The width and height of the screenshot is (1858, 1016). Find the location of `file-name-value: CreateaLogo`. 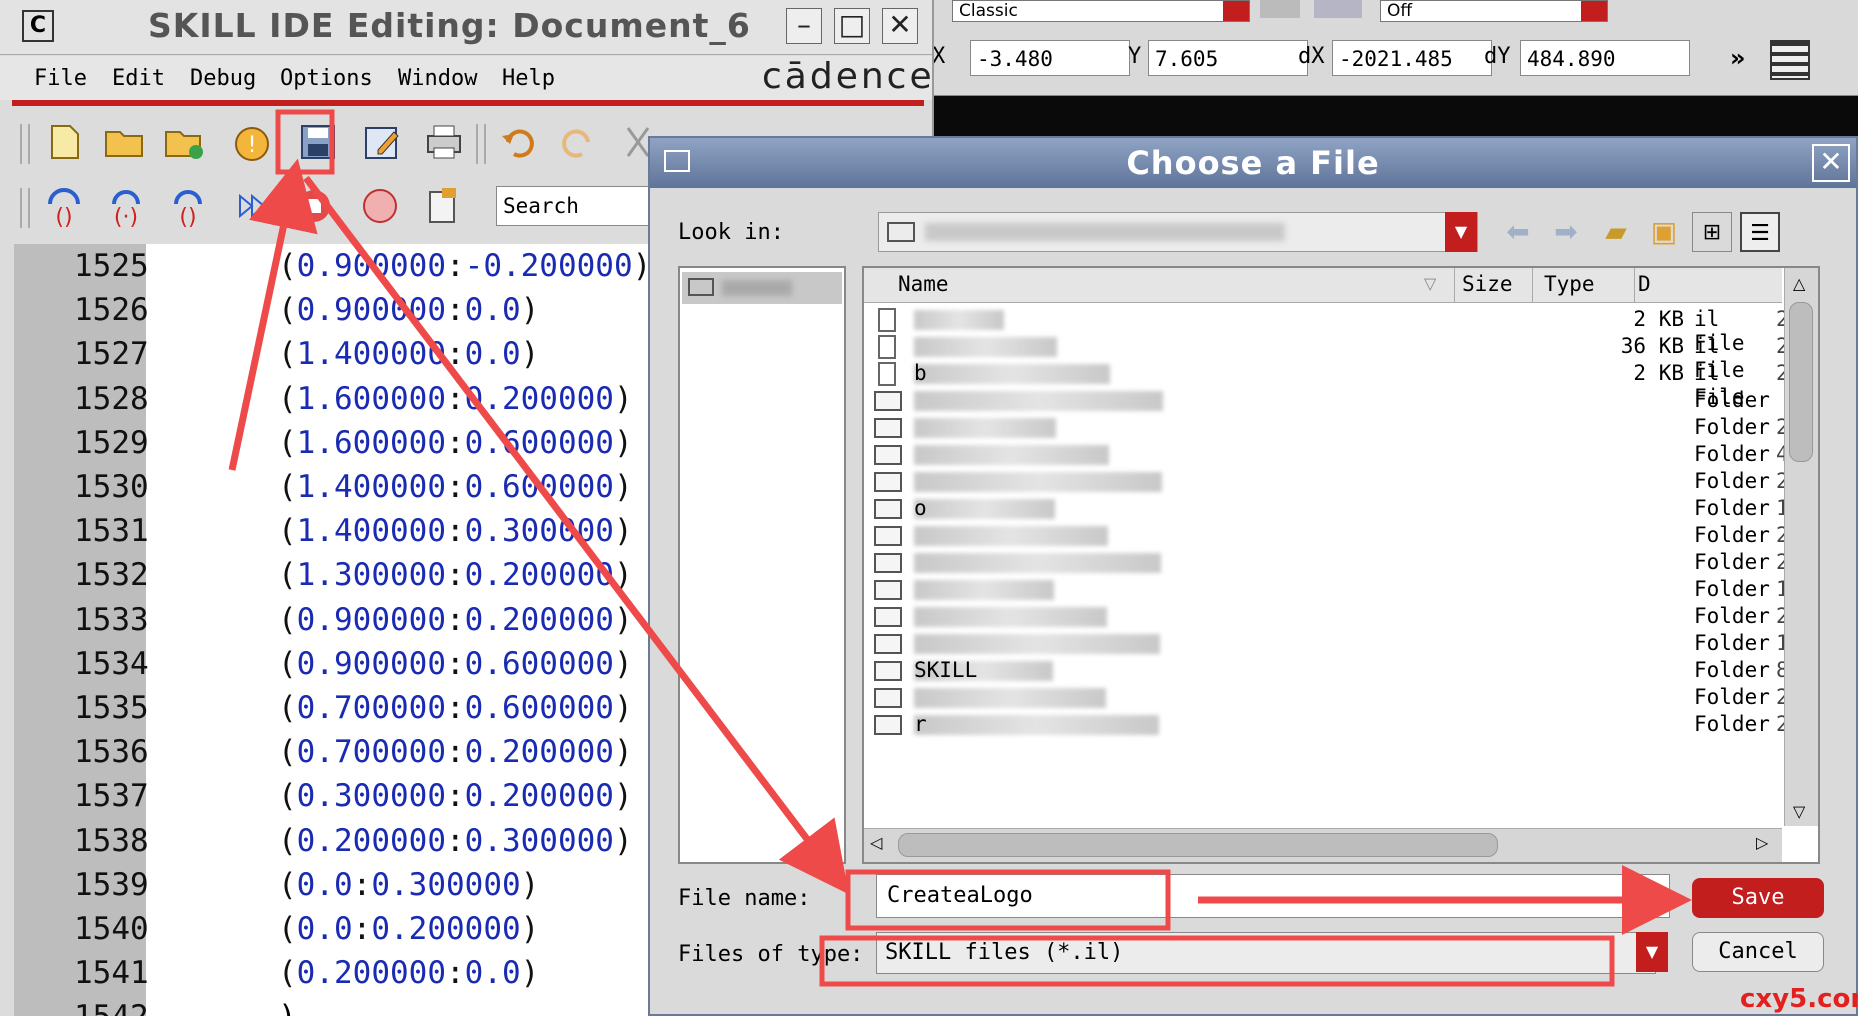

file-name-value: CreateaLogo is located at coordinates (960, 895).